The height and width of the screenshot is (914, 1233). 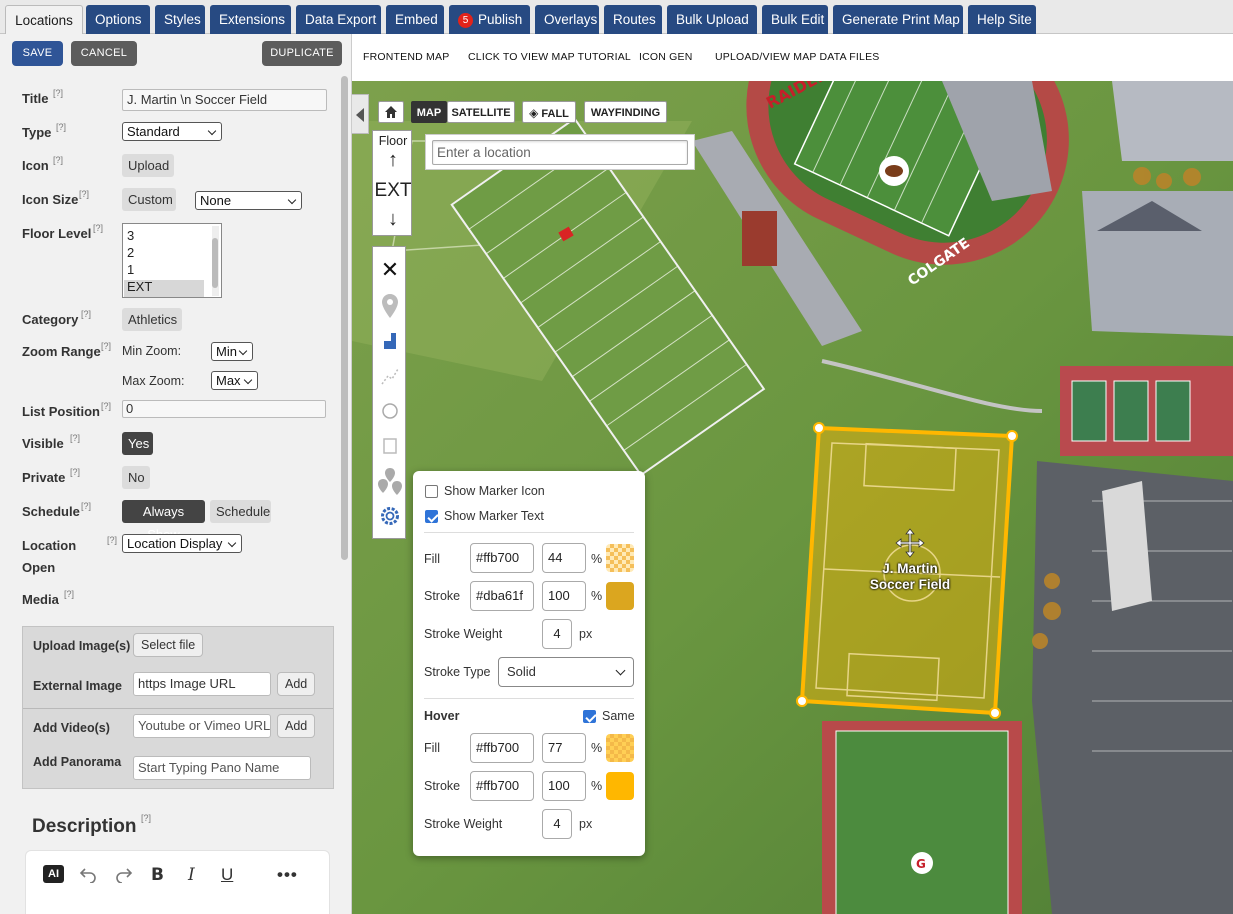 What do you see at coordinates (910, 543) in the screenshot?
I see `move-cursor-icon` at bounding box center [910, 543].